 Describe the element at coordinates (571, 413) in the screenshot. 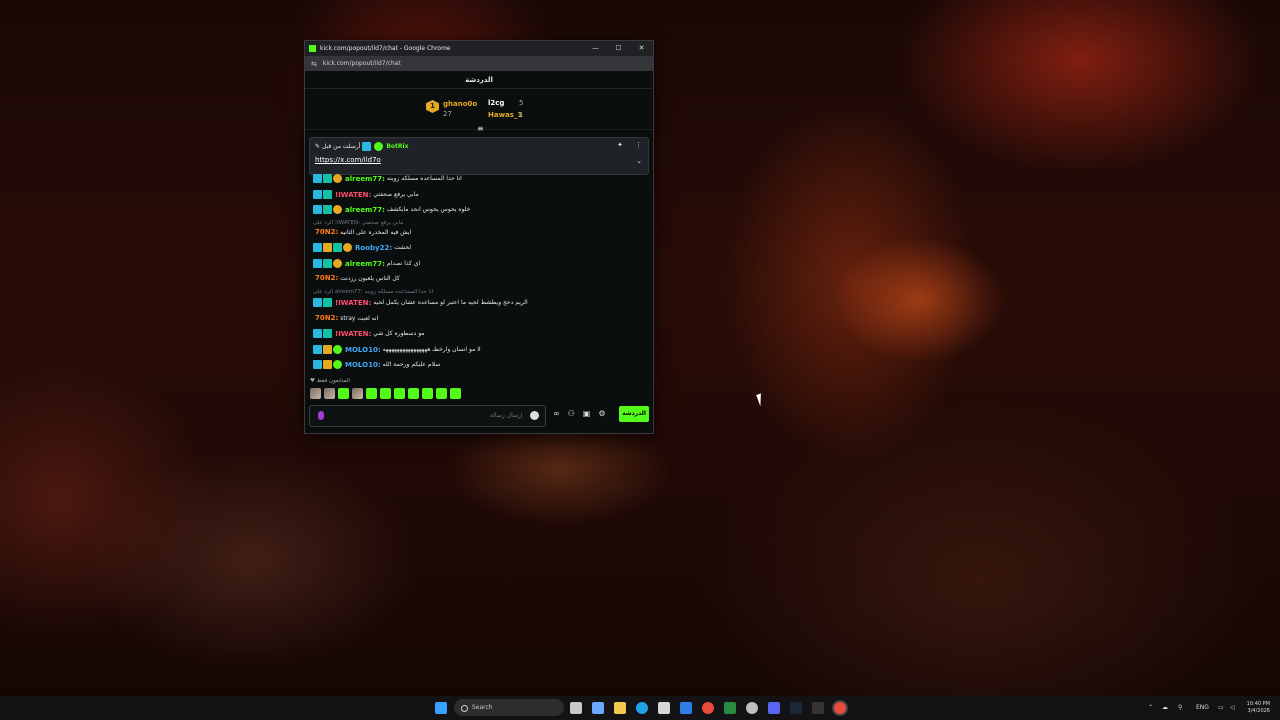

I see `users-icon: ⚇` at that location.